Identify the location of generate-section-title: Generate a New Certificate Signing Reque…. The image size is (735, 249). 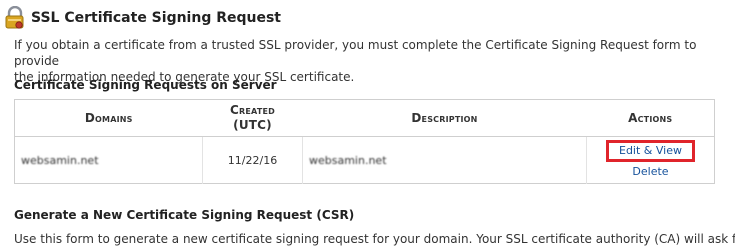
(184, 215).